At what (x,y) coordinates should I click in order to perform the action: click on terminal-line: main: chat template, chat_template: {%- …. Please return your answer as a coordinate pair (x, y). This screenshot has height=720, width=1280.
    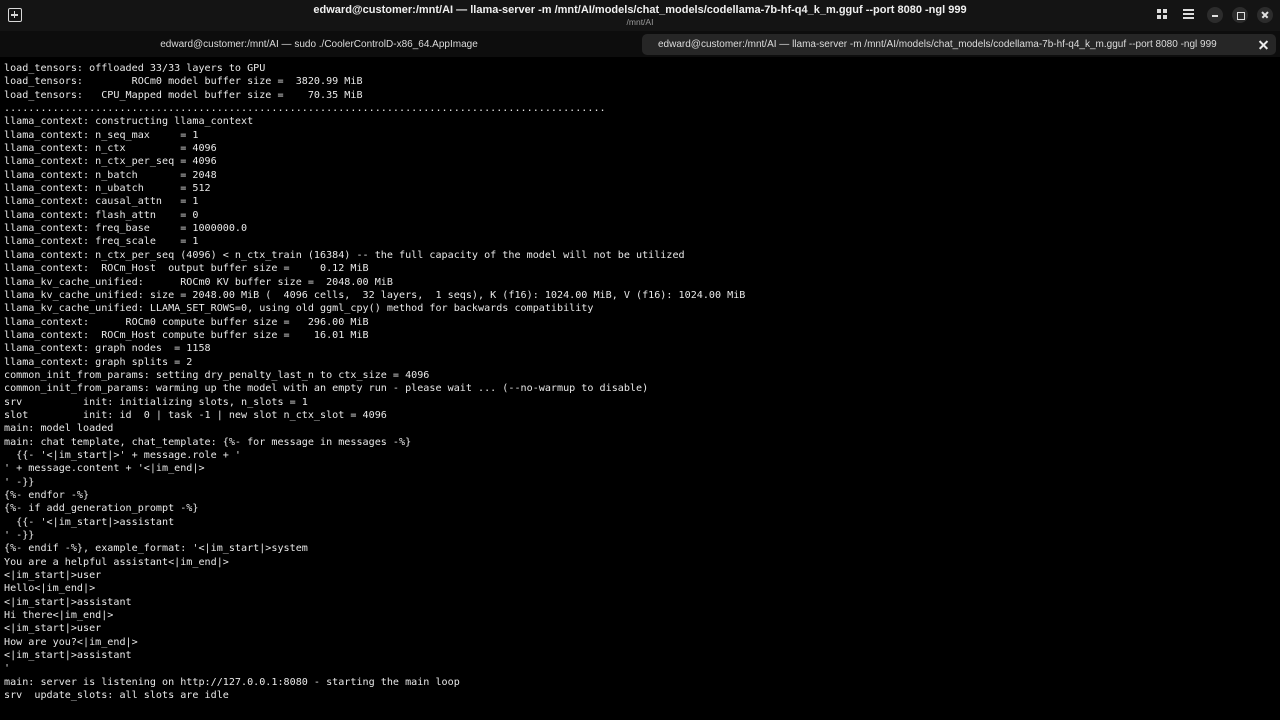
    Looking at the image, I should click on (208, 442).